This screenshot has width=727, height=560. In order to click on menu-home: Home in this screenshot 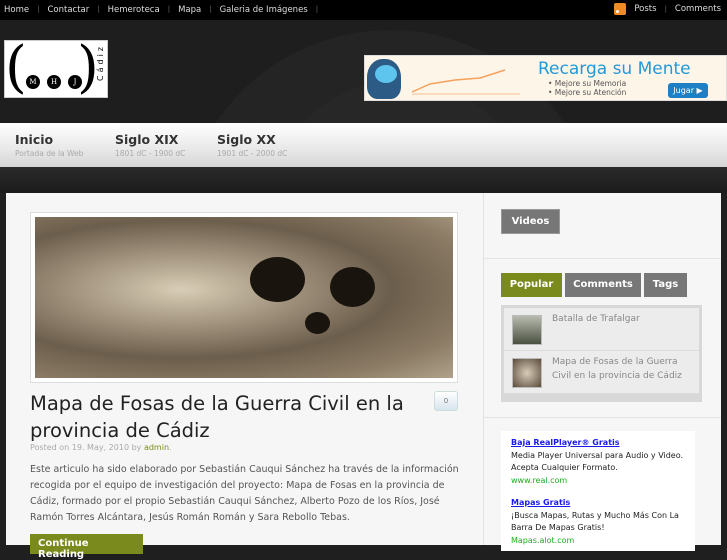, I will do `click(16, 10)`.